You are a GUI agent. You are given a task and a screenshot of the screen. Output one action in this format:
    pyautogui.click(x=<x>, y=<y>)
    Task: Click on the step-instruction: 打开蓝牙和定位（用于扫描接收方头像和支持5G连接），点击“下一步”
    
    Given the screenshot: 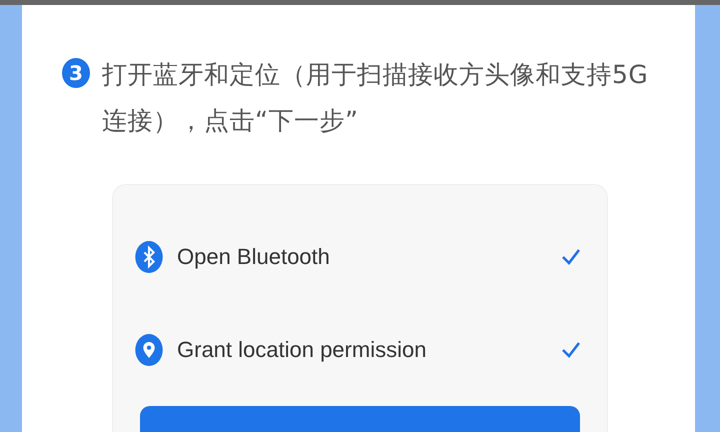 What is the action you would take?
    pyautogui.click(x=376, y=98)
    